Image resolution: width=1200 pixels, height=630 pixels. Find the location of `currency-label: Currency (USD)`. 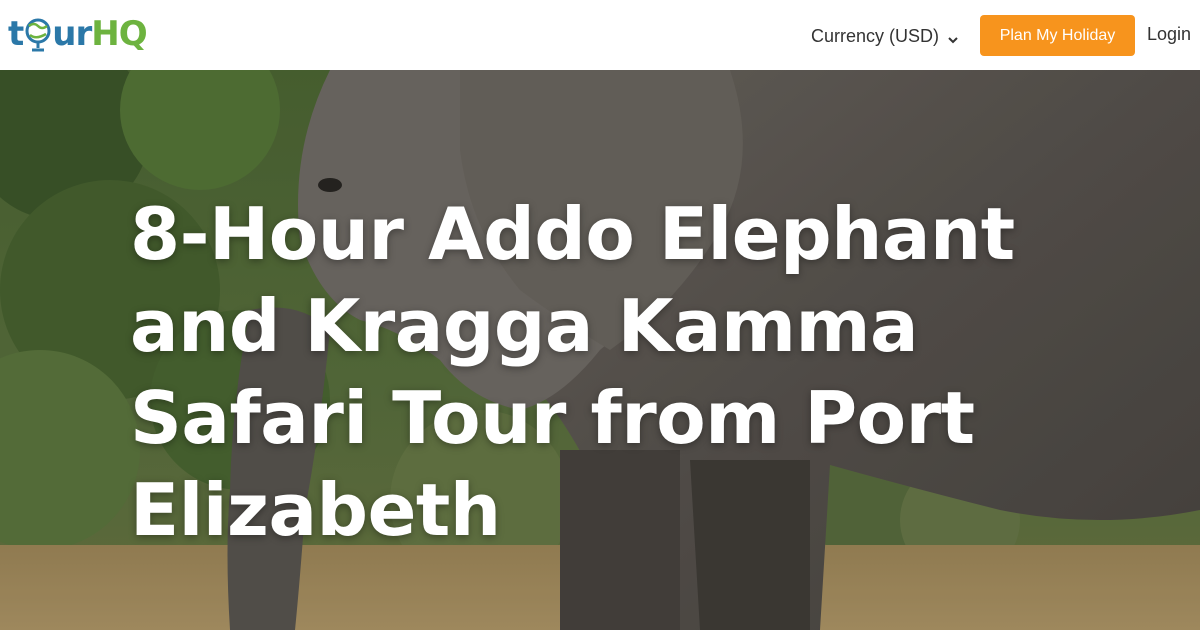

currency-label: Currency (USD) is located at coordinates (875, 35).